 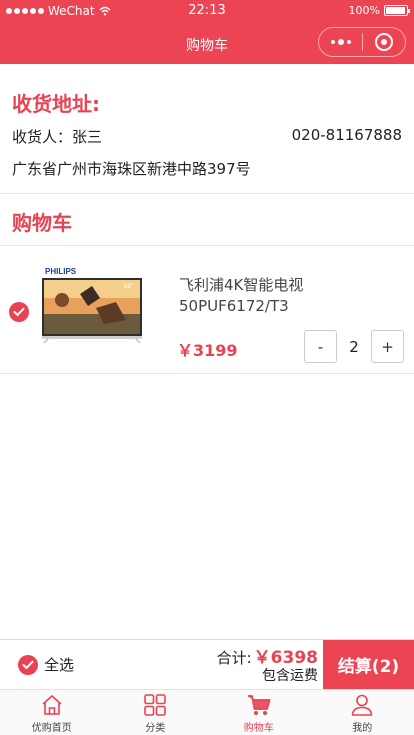 I want to click on select-all-toggle: 全选, so click(x=46, y=664).